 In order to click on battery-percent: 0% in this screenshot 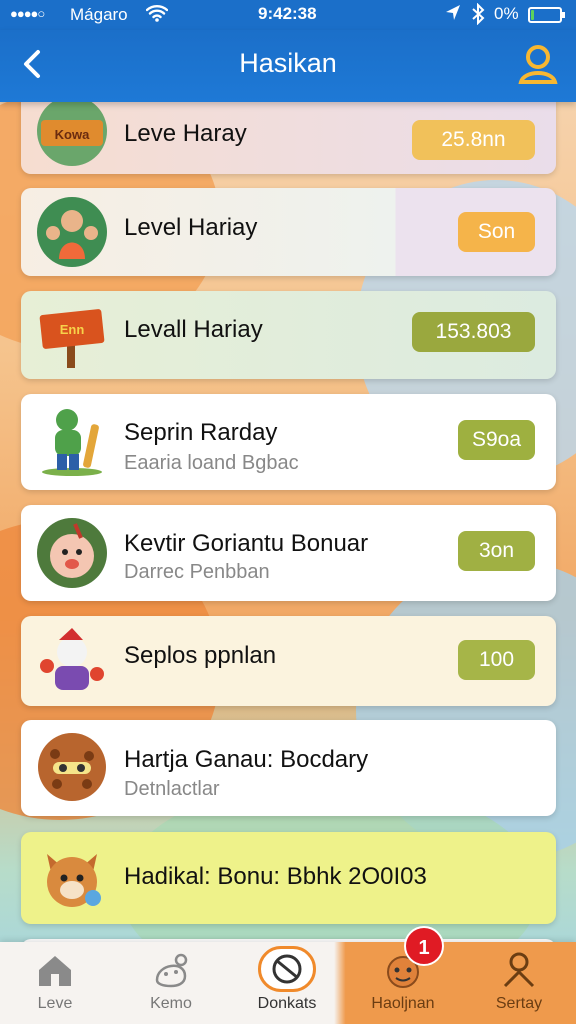, I will do `click(506, 13)`.